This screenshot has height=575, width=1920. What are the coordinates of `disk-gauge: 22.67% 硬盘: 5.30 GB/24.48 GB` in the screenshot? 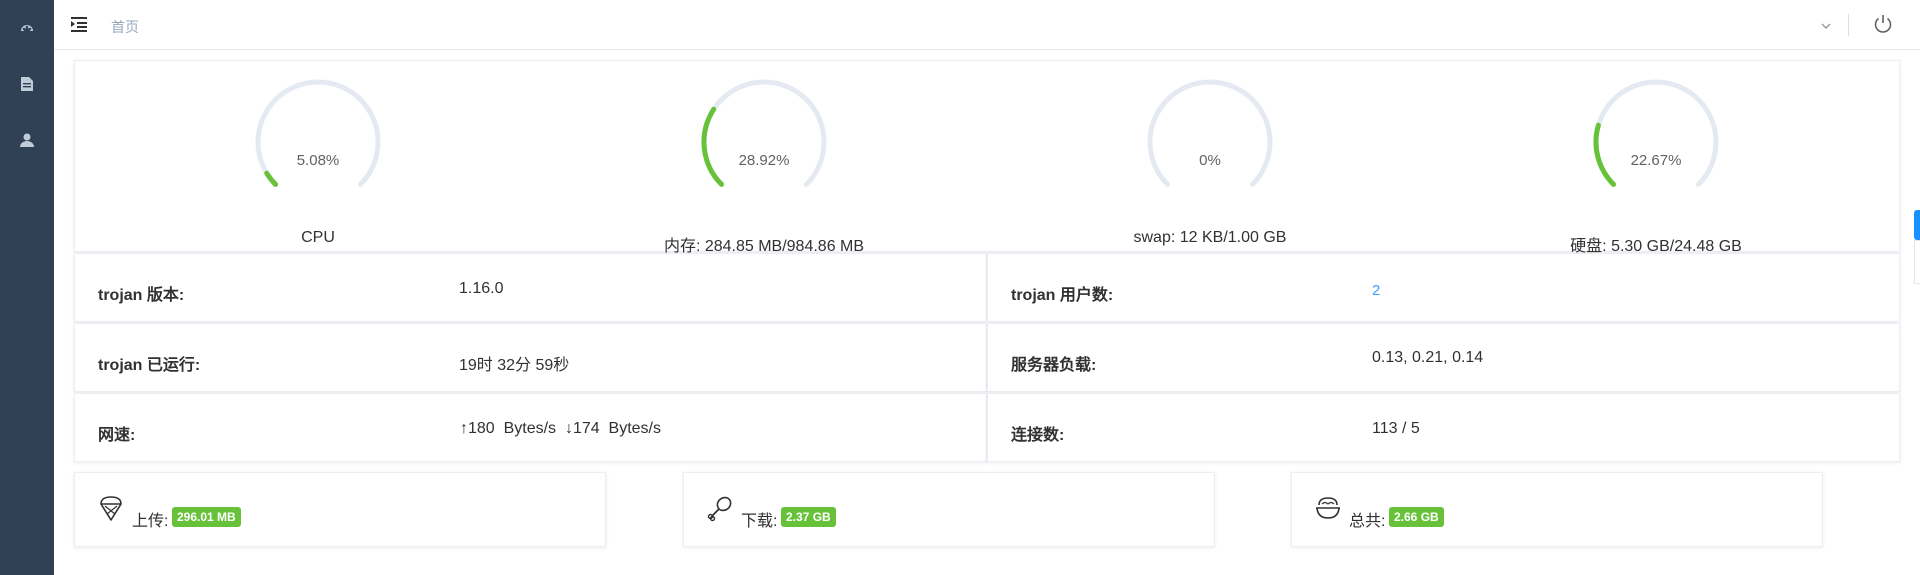 It's located at (1656, 167).